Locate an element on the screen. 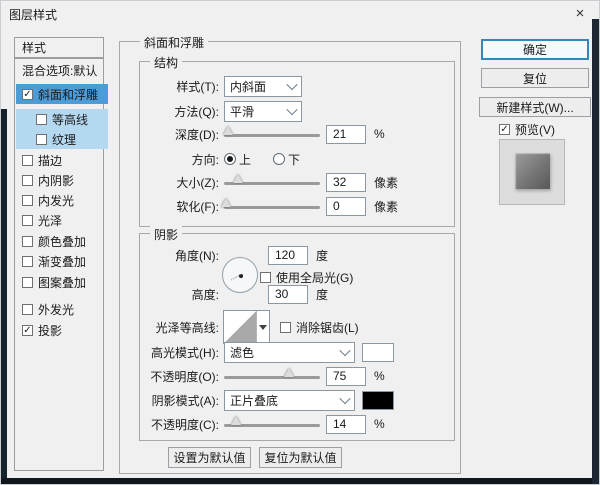  sidebar-item-label: 图案叠加 is located at coordinates (62, 282).